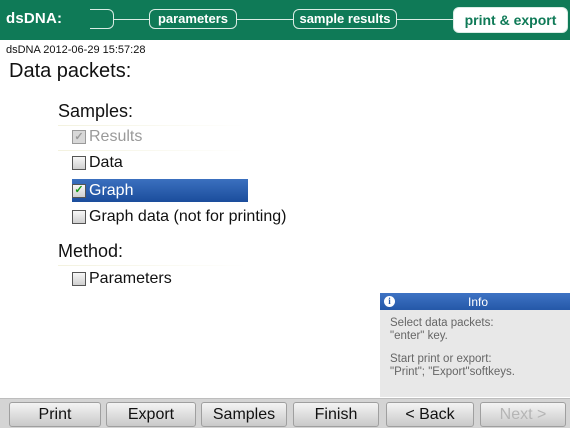 This screenshot has height=428, width=570. I want to click on option-label: Results, so click(116, 136).